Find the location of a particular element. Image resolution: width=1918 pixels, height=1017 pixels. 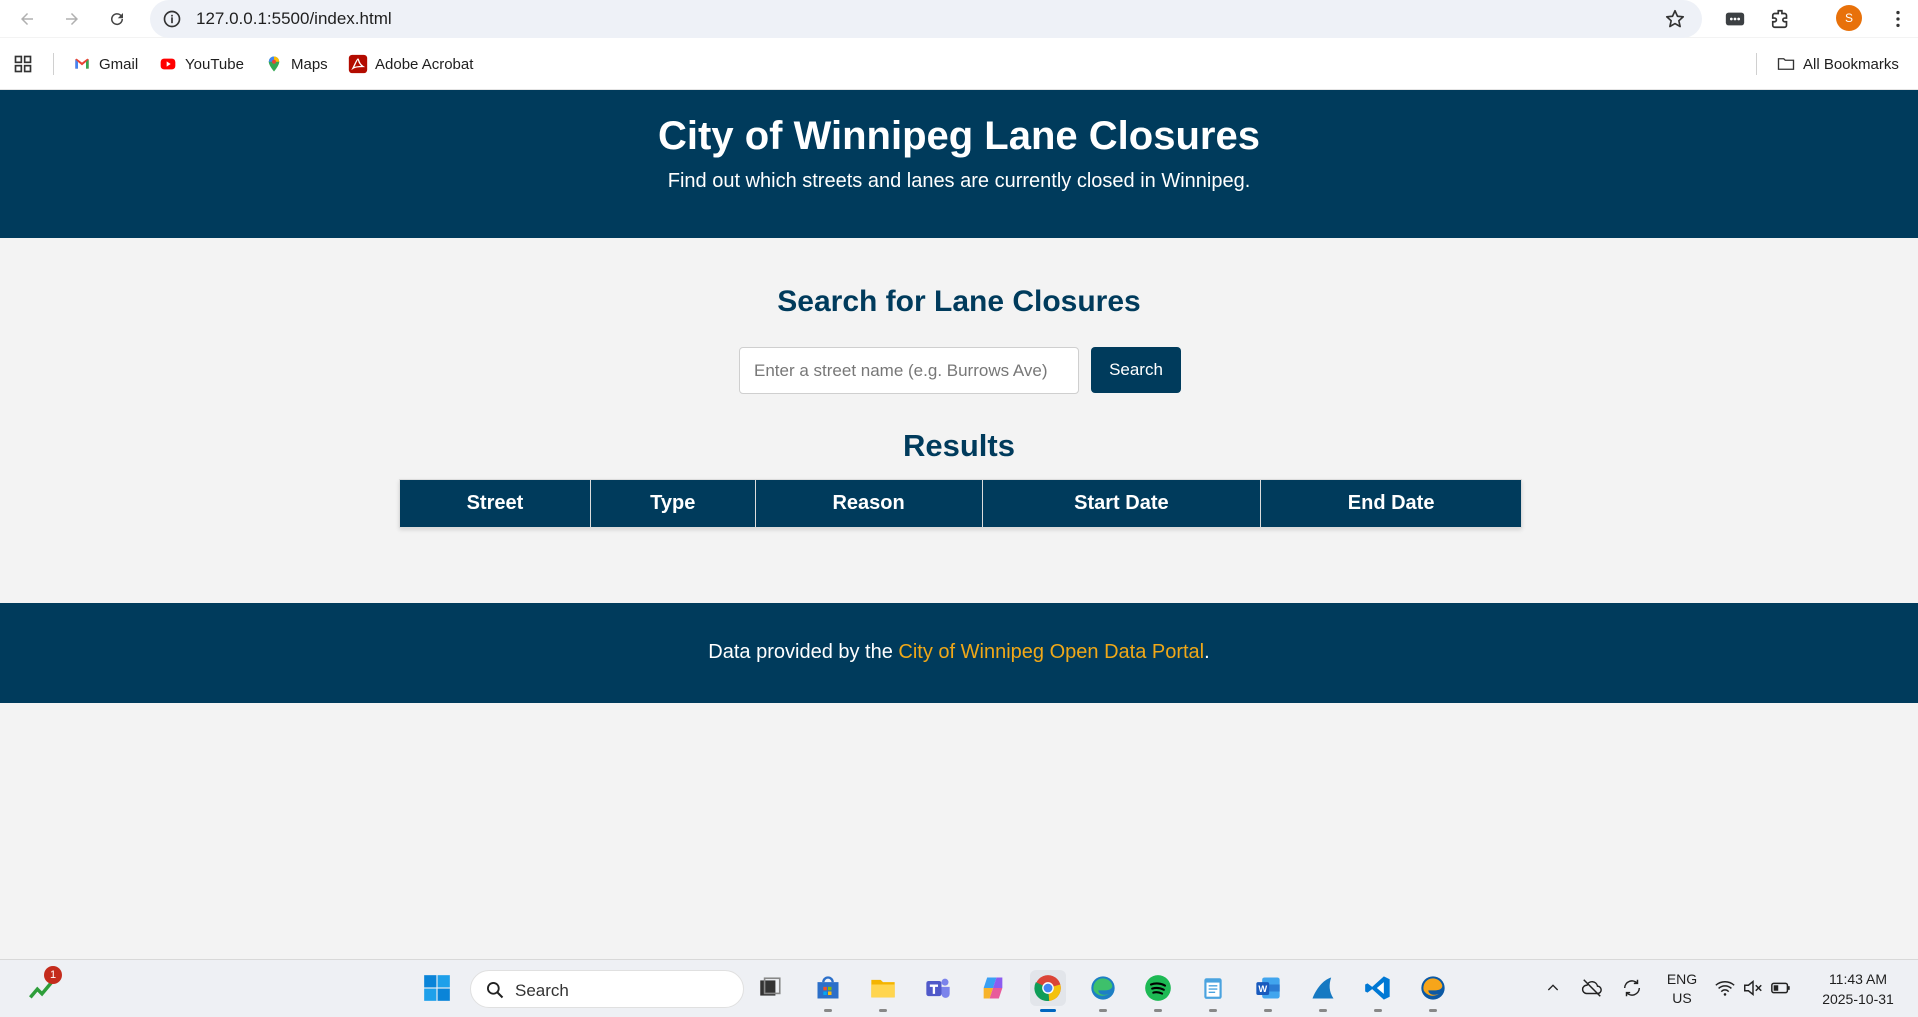

footer-prefix: Data provided by the is located at coordinates (803, 652).